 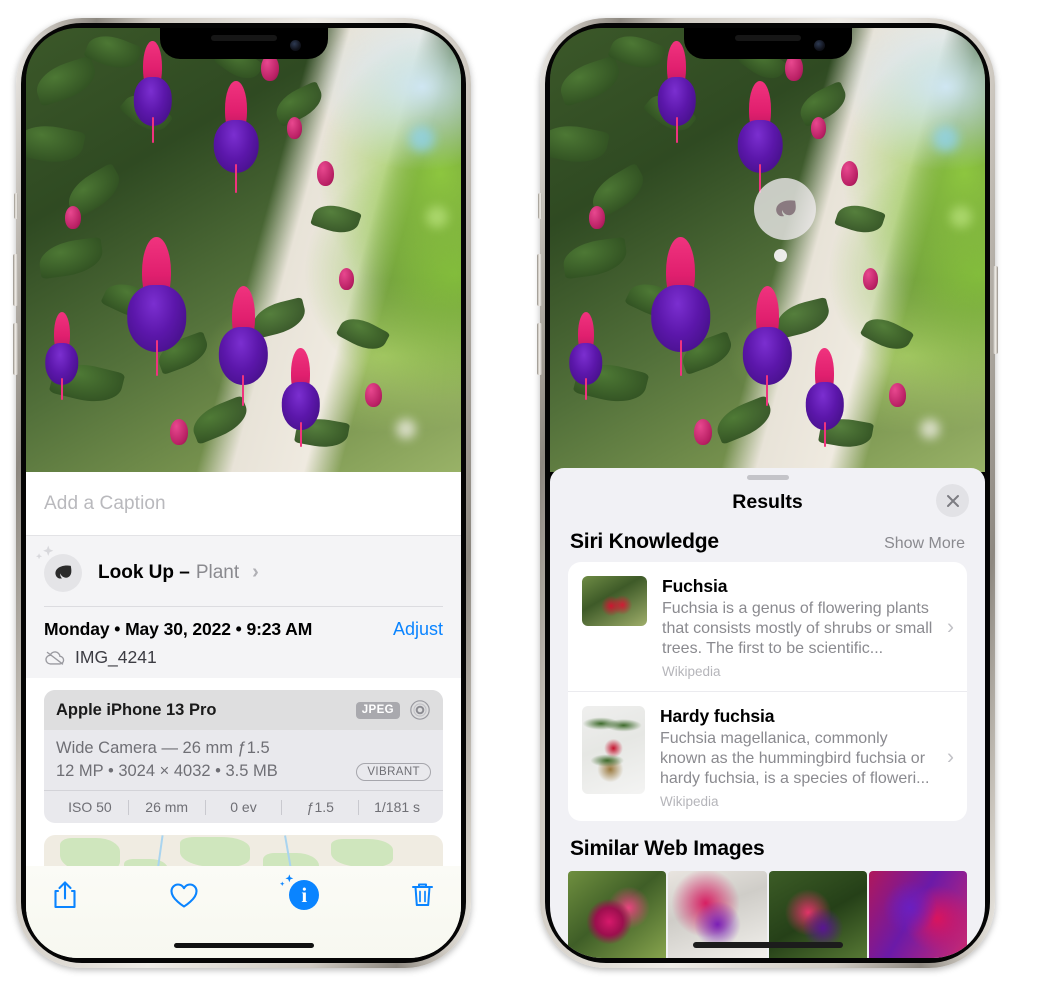 I want to click on section-title: Siri Knowledge, so click(x=644, y=541).